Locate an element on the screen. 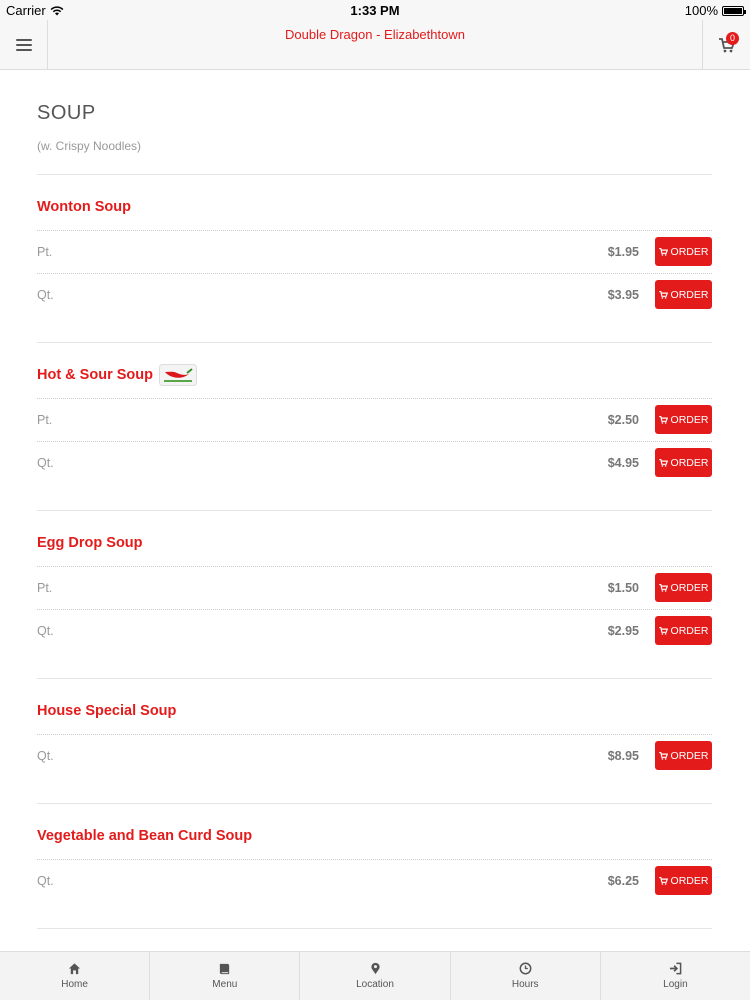  battery-icon is located at coordinates (734, 10).